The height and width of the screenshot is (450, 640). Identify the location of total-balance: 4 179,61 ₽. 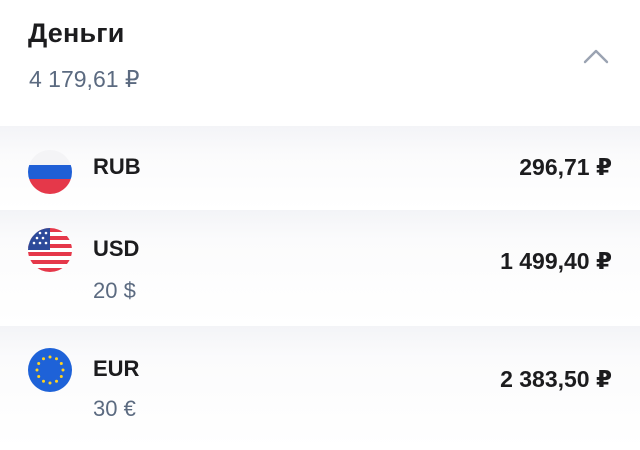
(84, 79).